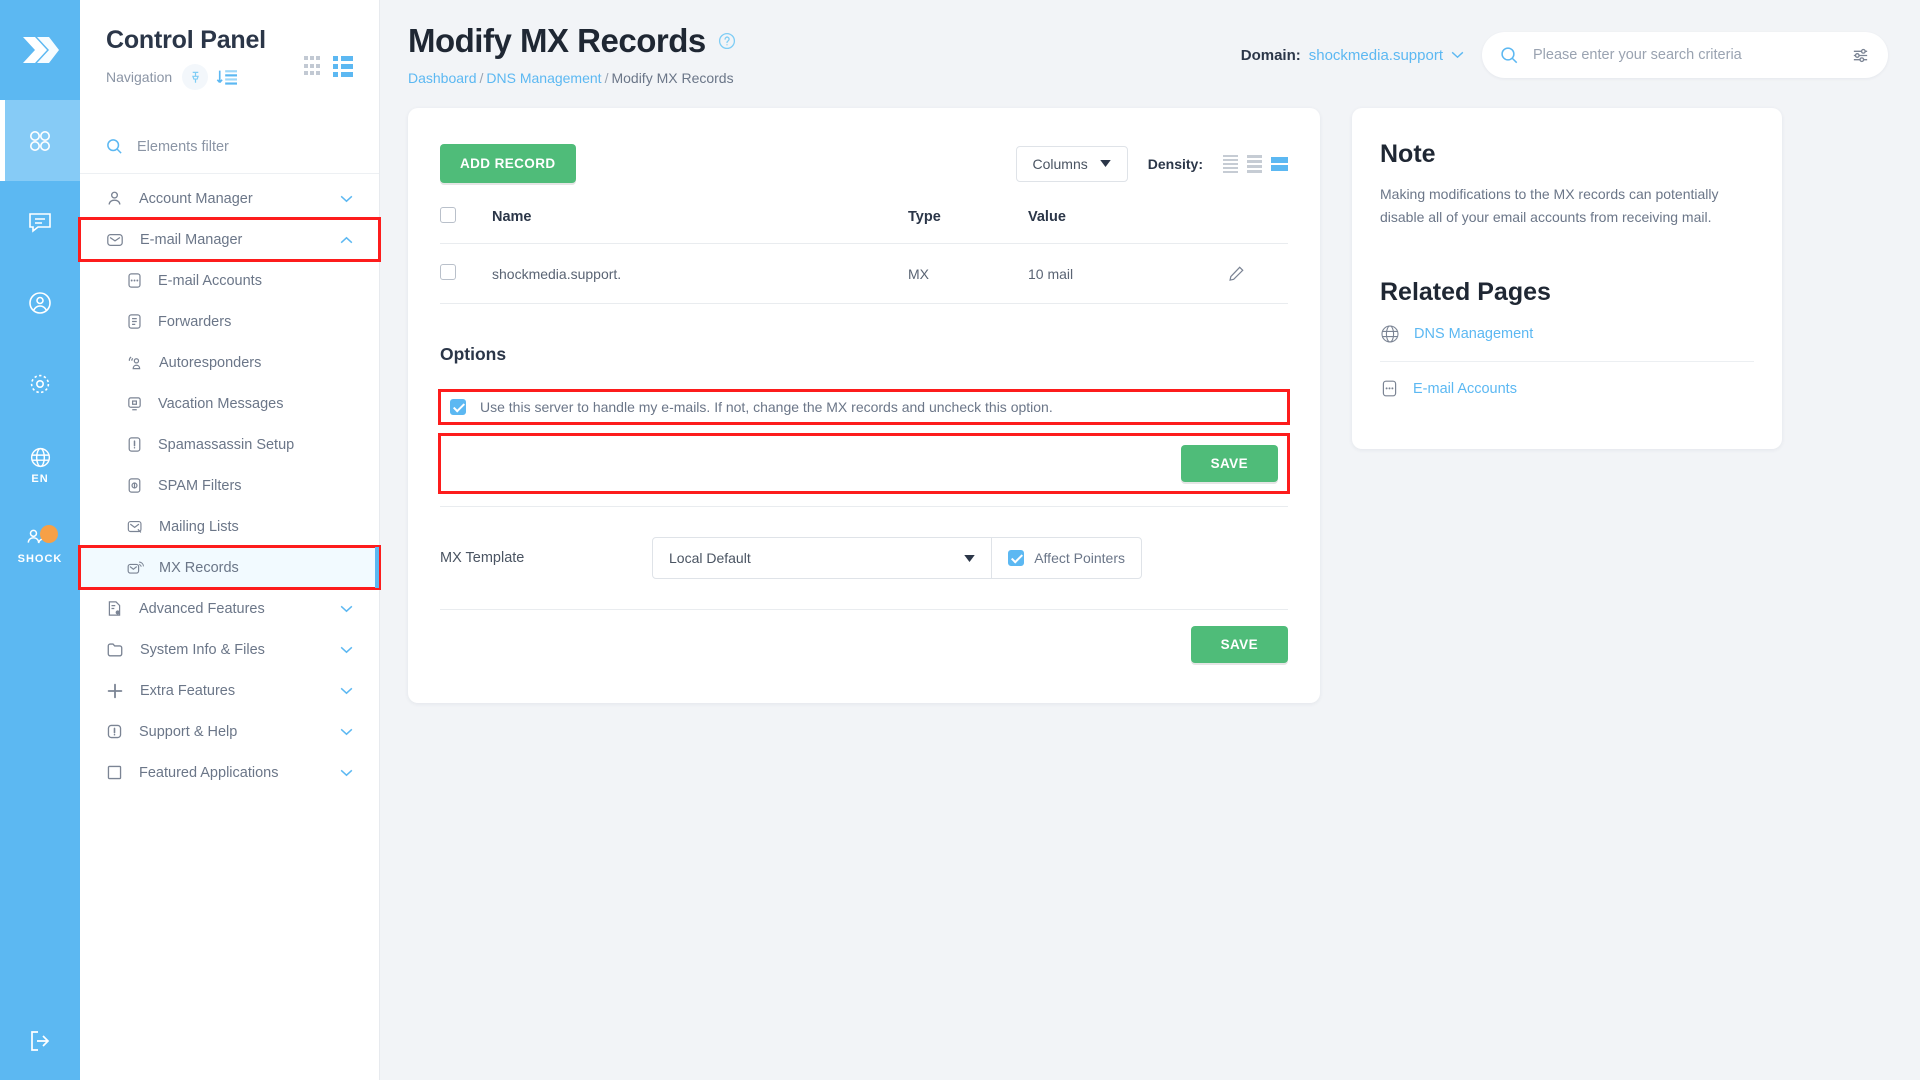  Describe the element at coordinates (969, 558) in the screenshot. I see `caret-down-icon` at that location.